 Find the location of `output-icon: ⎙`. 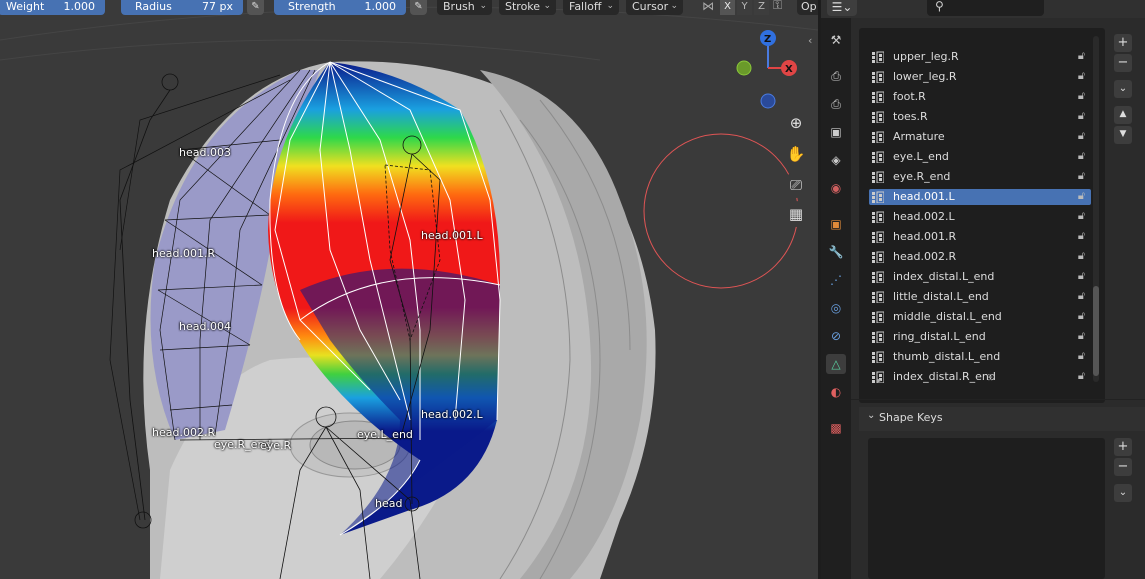

output-icon: ⎙ is located at coordinates (836, 104).